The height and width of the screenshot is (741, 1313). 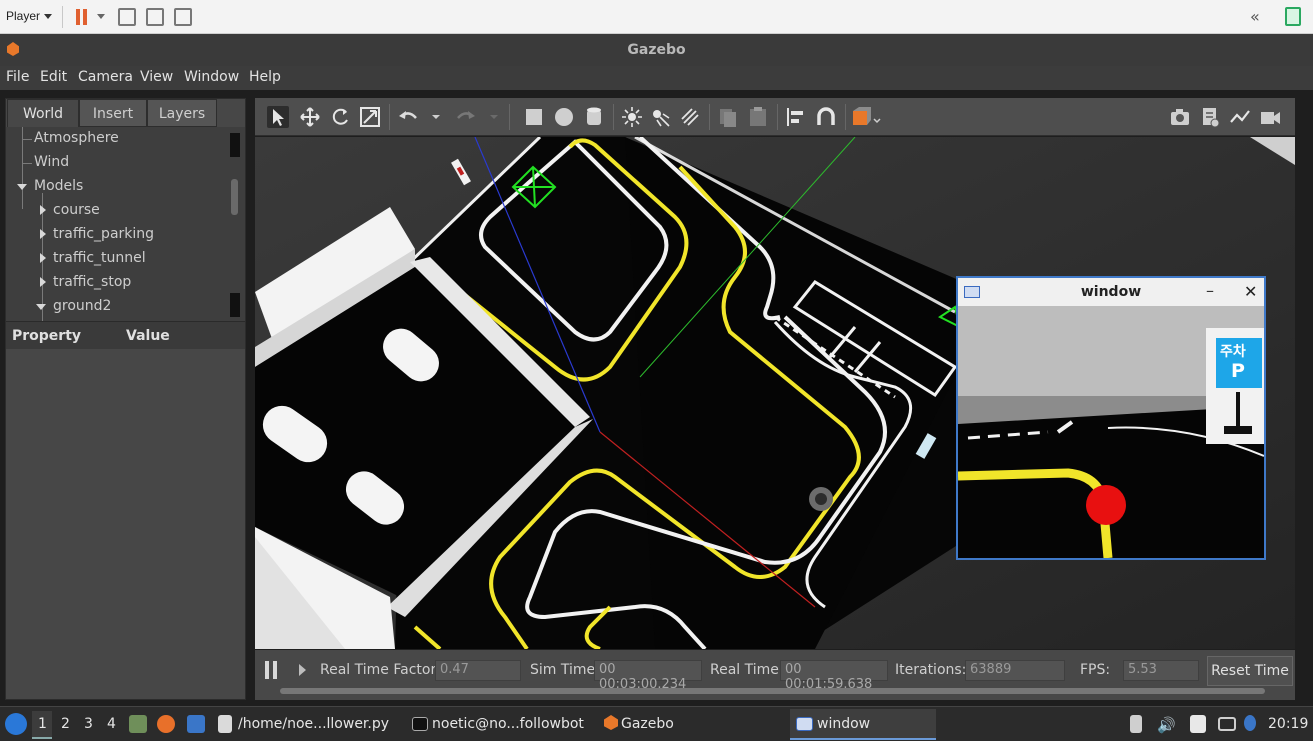 I want to click on menu-view: View, so click(x=156, y=77).